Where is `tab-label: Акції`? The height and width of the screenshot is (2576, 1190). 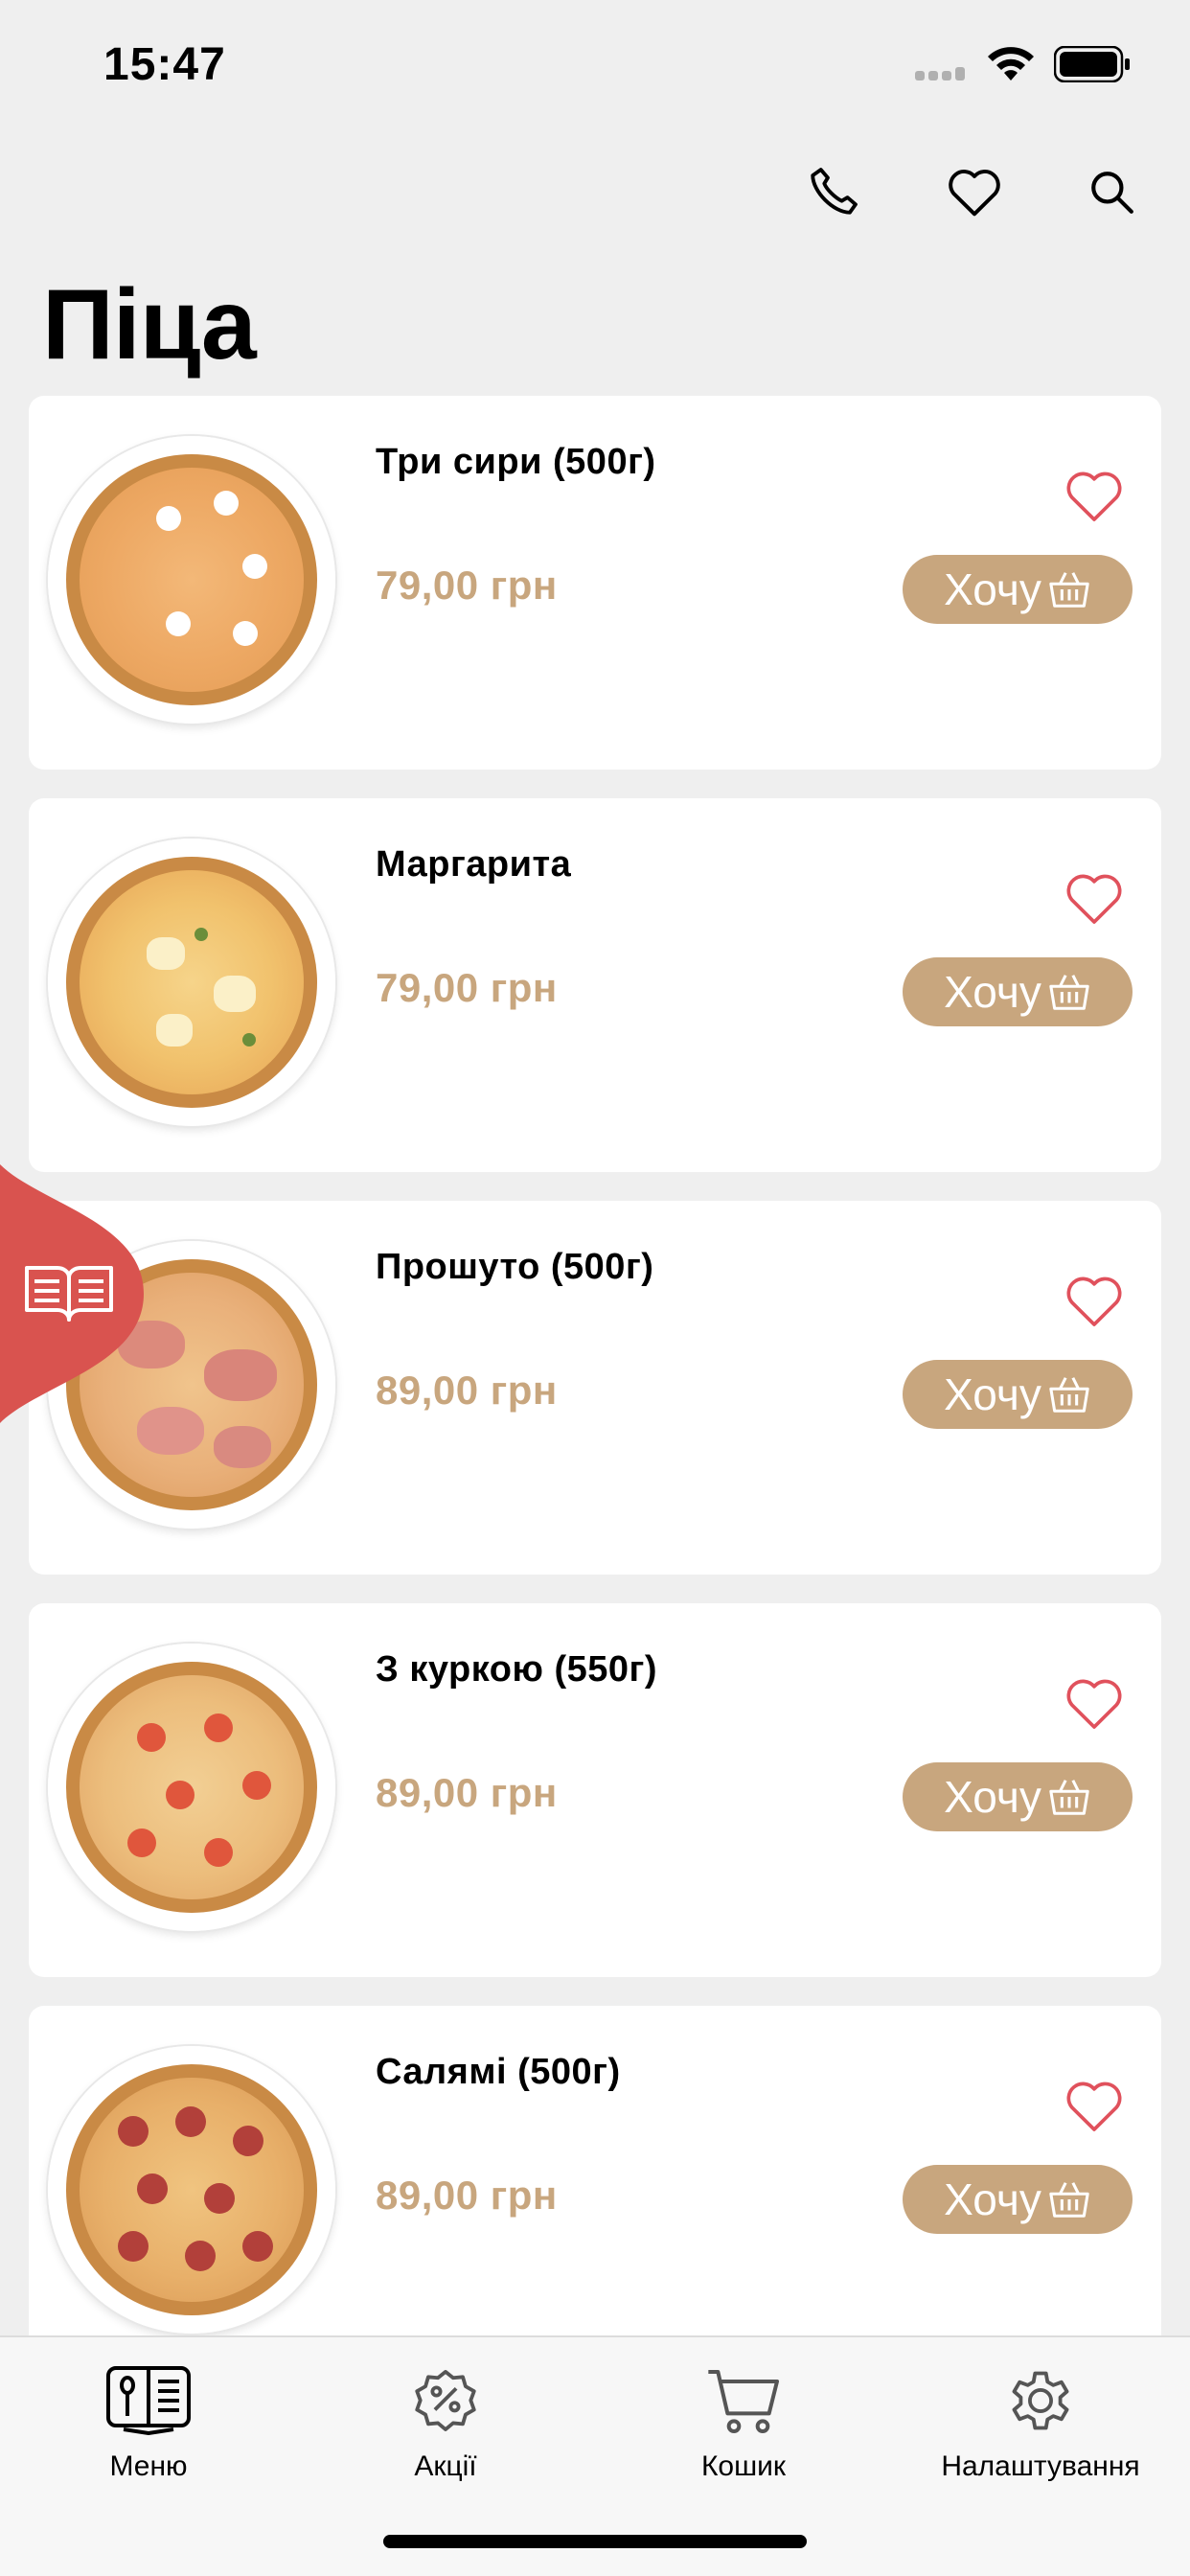
tab-label: Акції is located at coordinates (445, 2466).